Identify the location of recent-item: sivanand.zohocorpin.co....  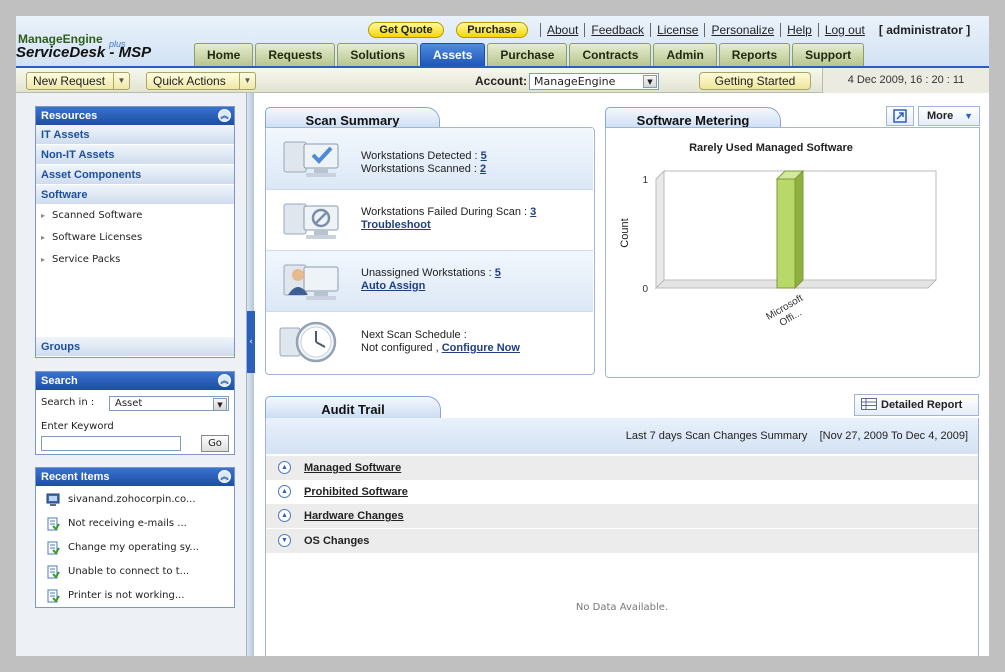
(135, 500).